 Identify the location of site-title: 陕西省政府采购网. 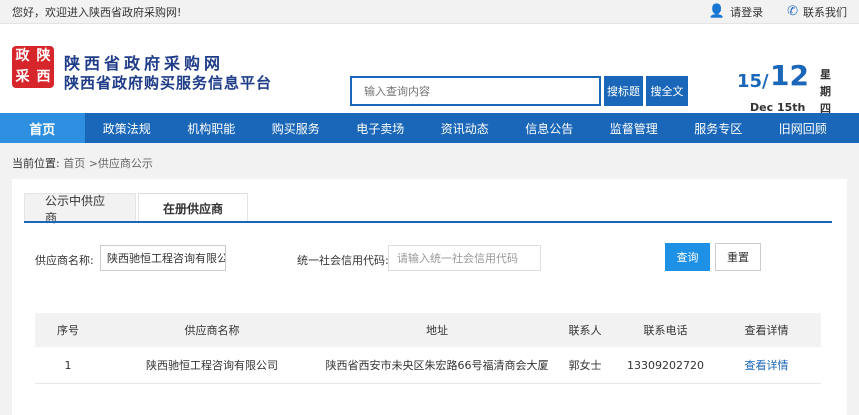
(144, 63).